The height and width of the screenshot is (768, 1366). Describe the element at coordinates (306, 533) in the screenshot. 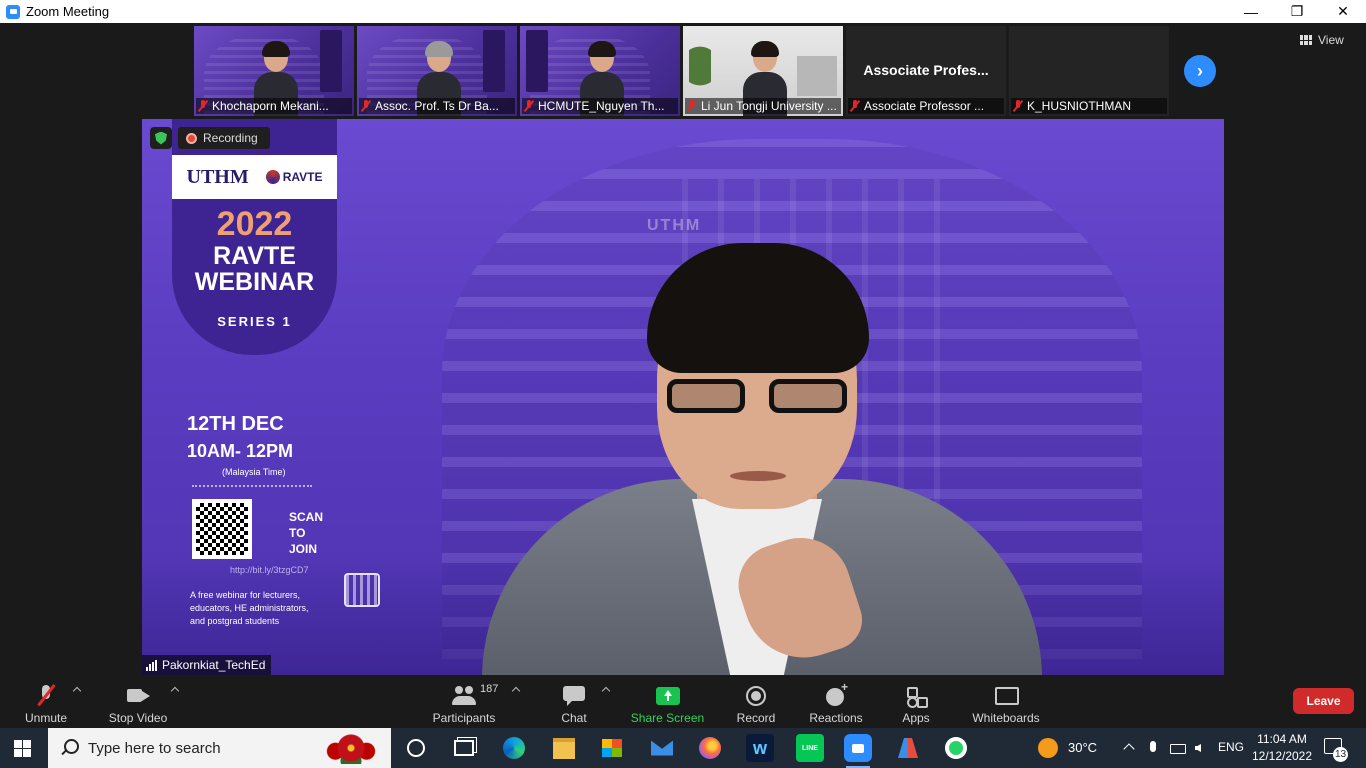

I see `poster-scan-text: SCAN TO JOIN` at that location.